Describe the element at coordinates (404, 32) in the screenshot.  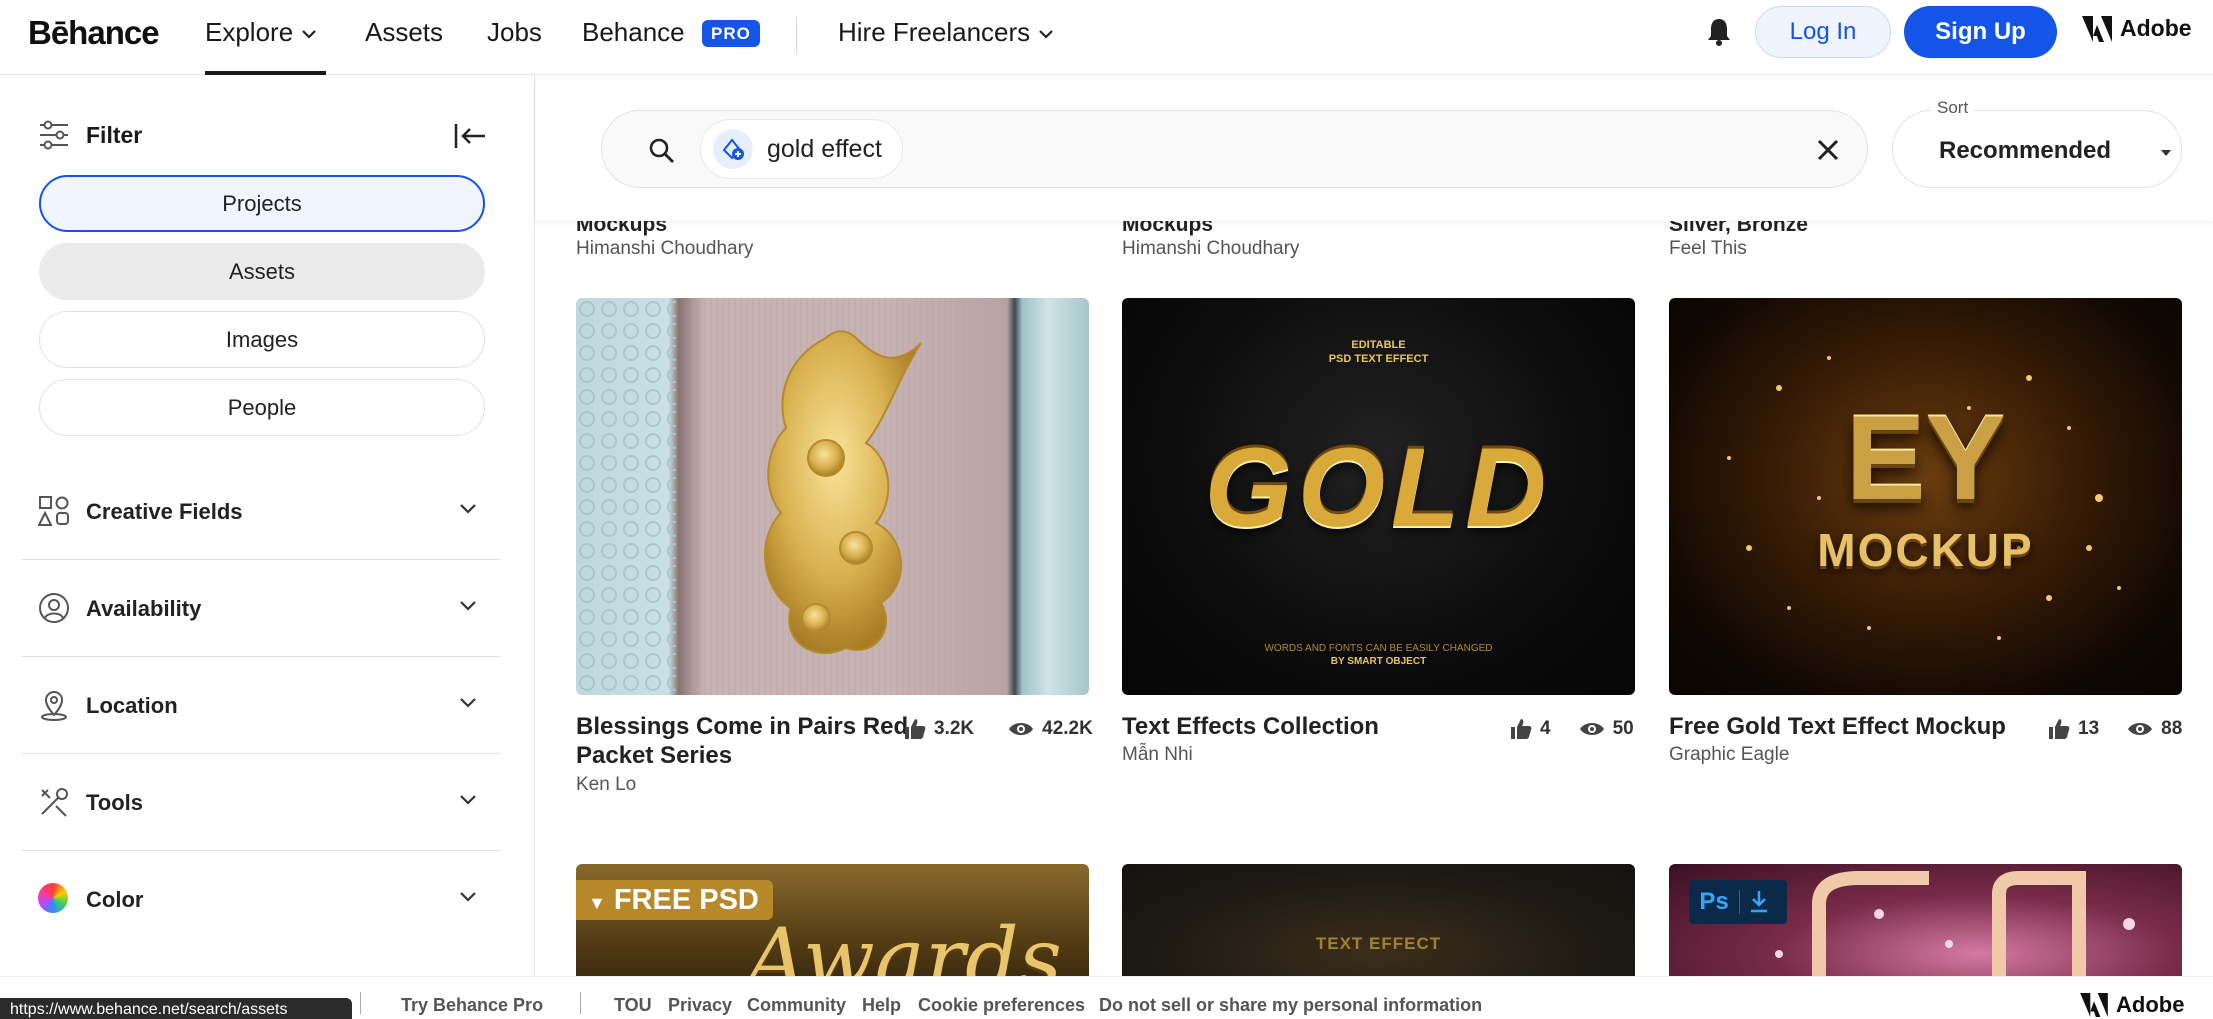
I see `nav-assets: Assets` at that location.